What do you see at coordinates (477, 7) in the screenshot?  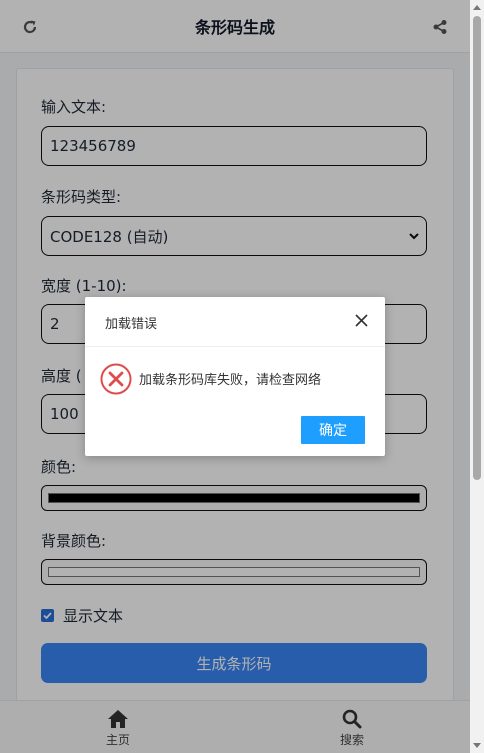 I see `scroll-up-arrow-icon` at bounding box center [477, 7].